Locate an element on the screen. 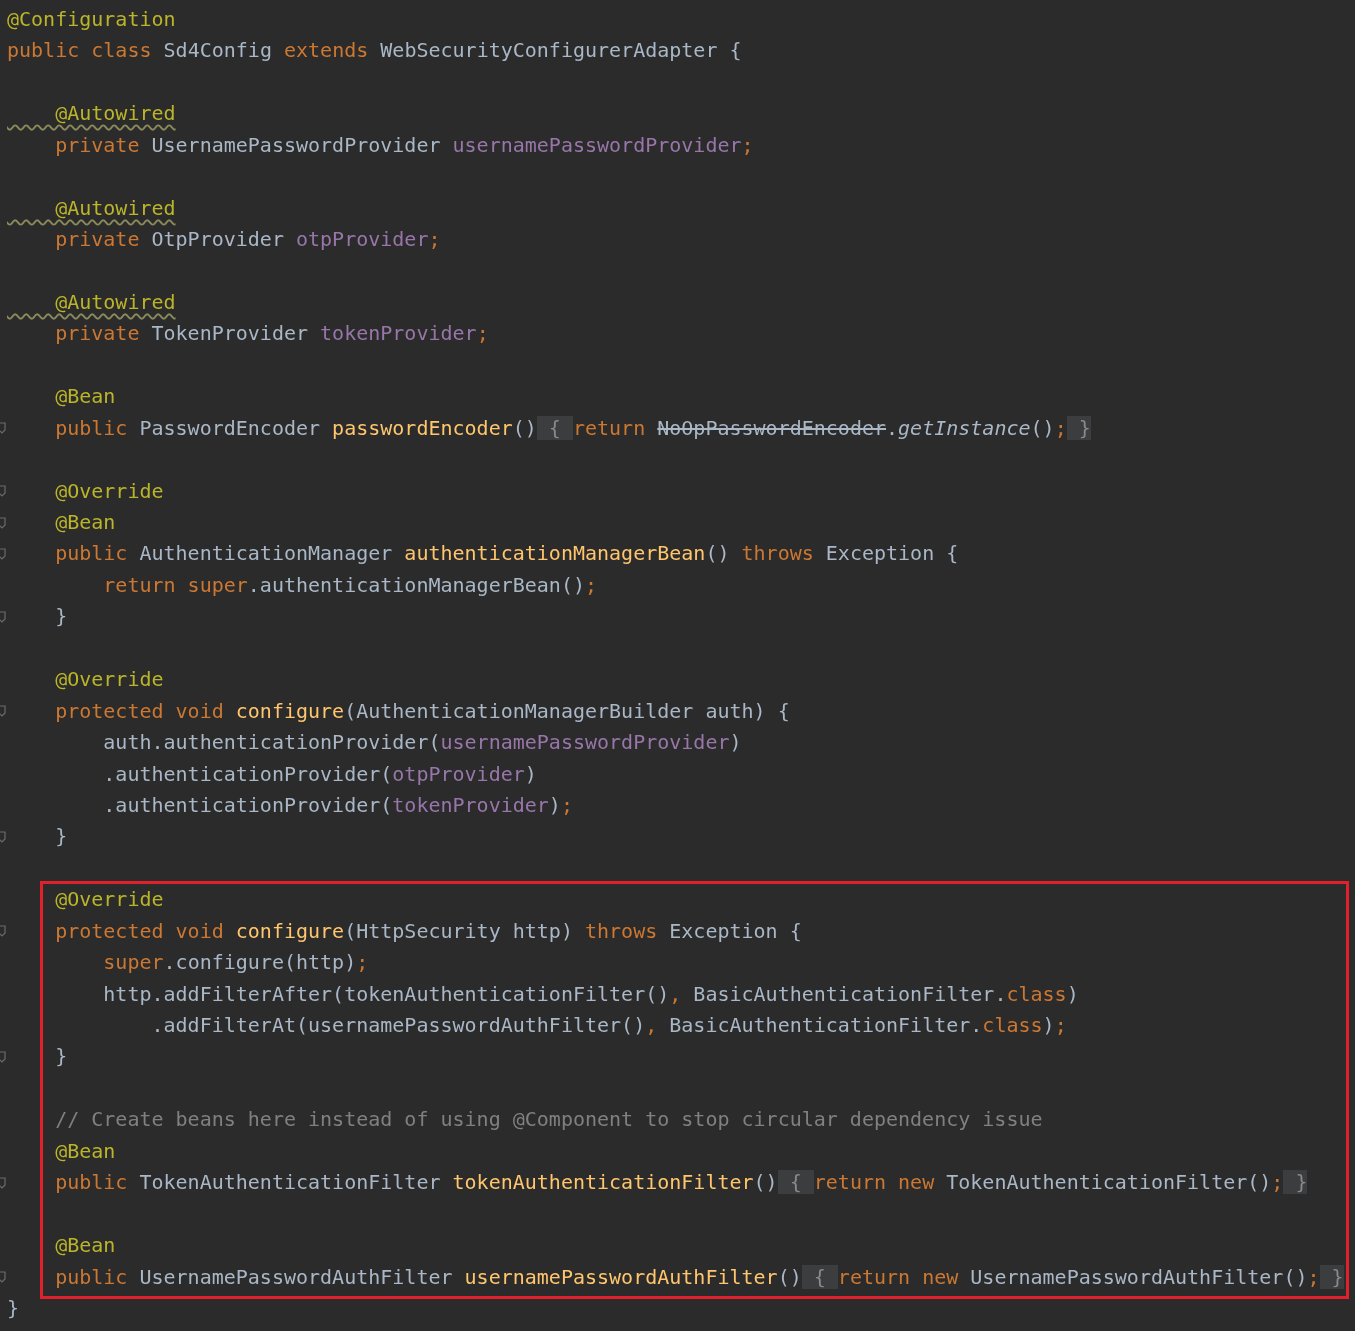  code-line: private UsernamePasswordProvider usernamePasswordProvider; is located at coordinates (404, 145).